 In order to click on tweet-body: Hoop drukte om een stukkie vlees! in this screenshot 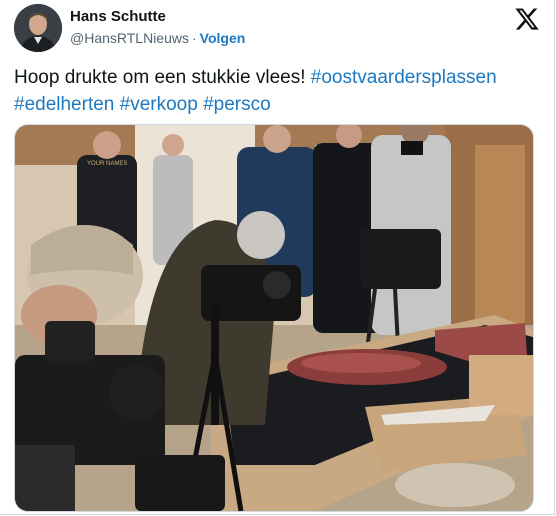, I will do `click(160, 77)`.